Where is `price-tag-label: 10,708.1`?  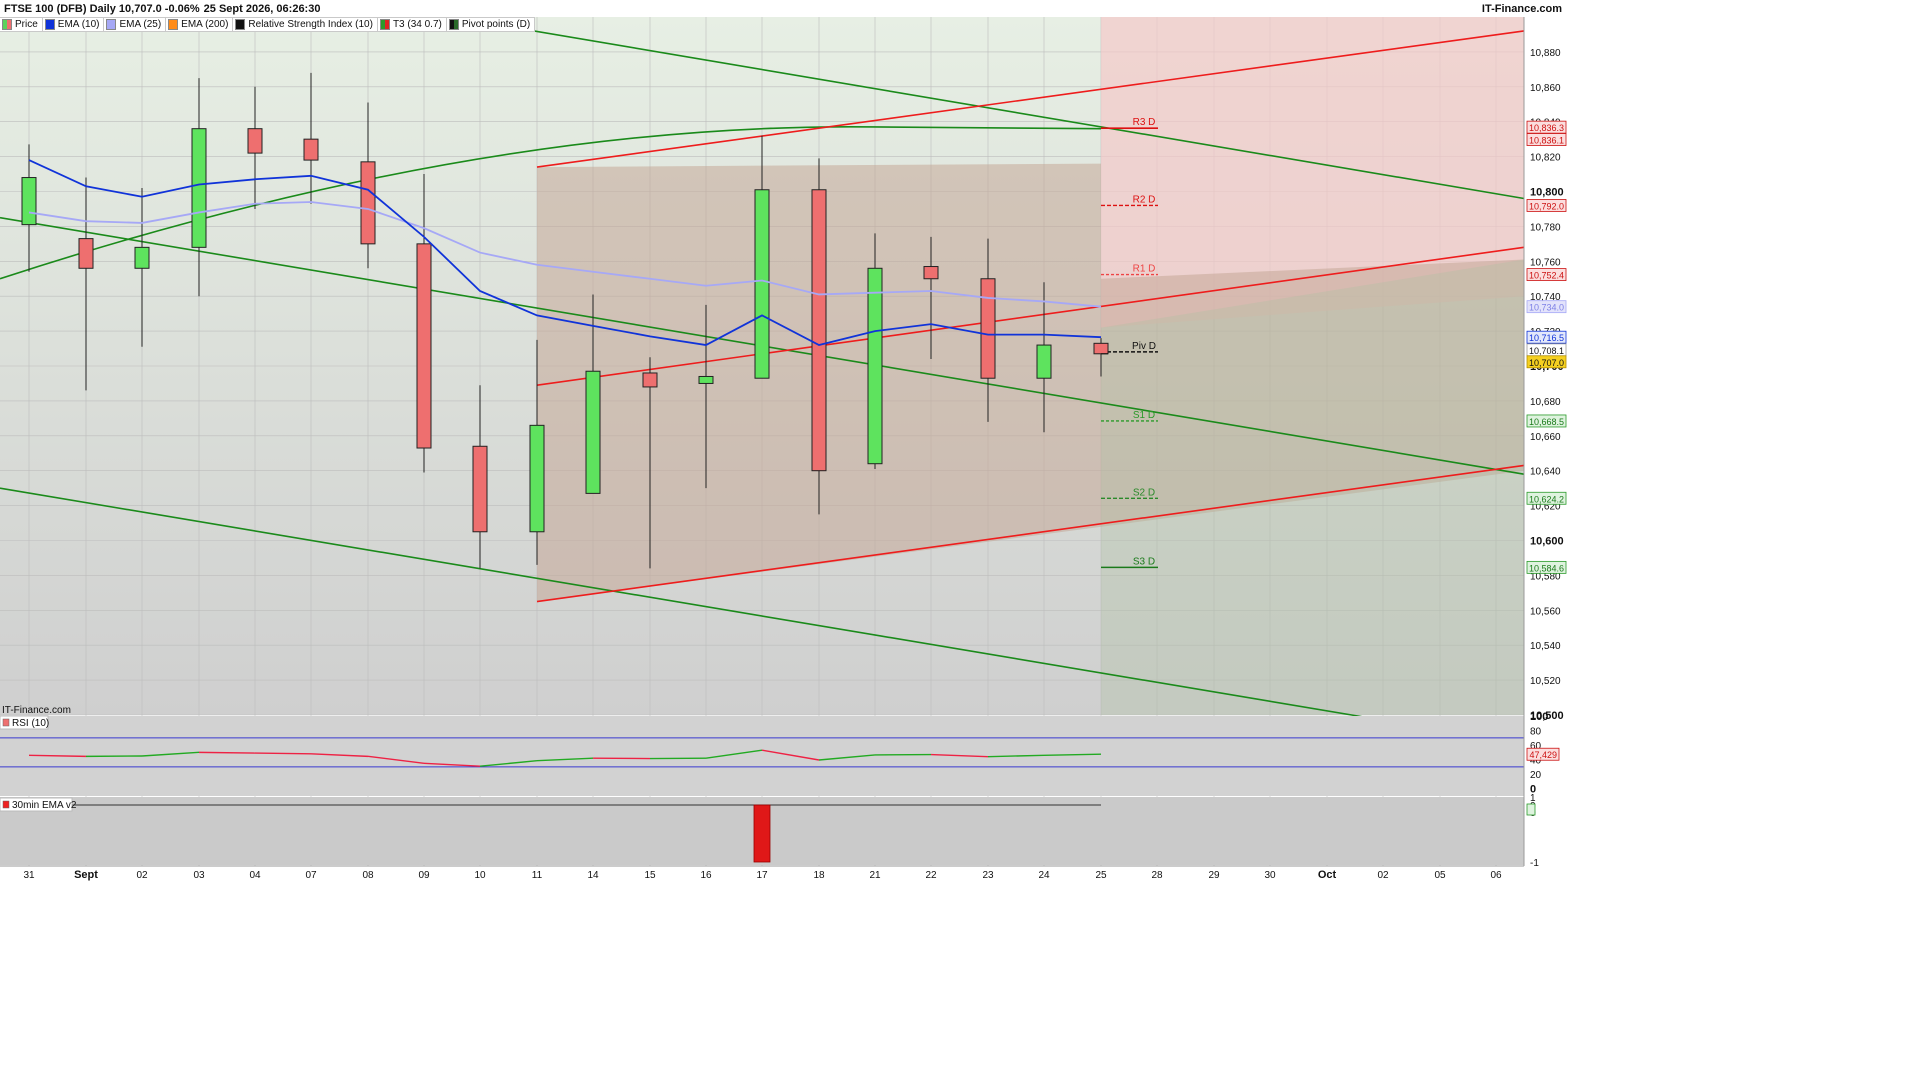
price-tag-label: 10,708.1 is located at coordinates (1546, 351).